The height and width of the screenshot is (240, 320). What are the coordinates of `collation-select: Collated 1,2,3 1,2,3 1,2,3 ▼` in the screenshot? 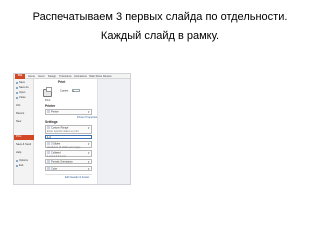 It's located at (68, 154).